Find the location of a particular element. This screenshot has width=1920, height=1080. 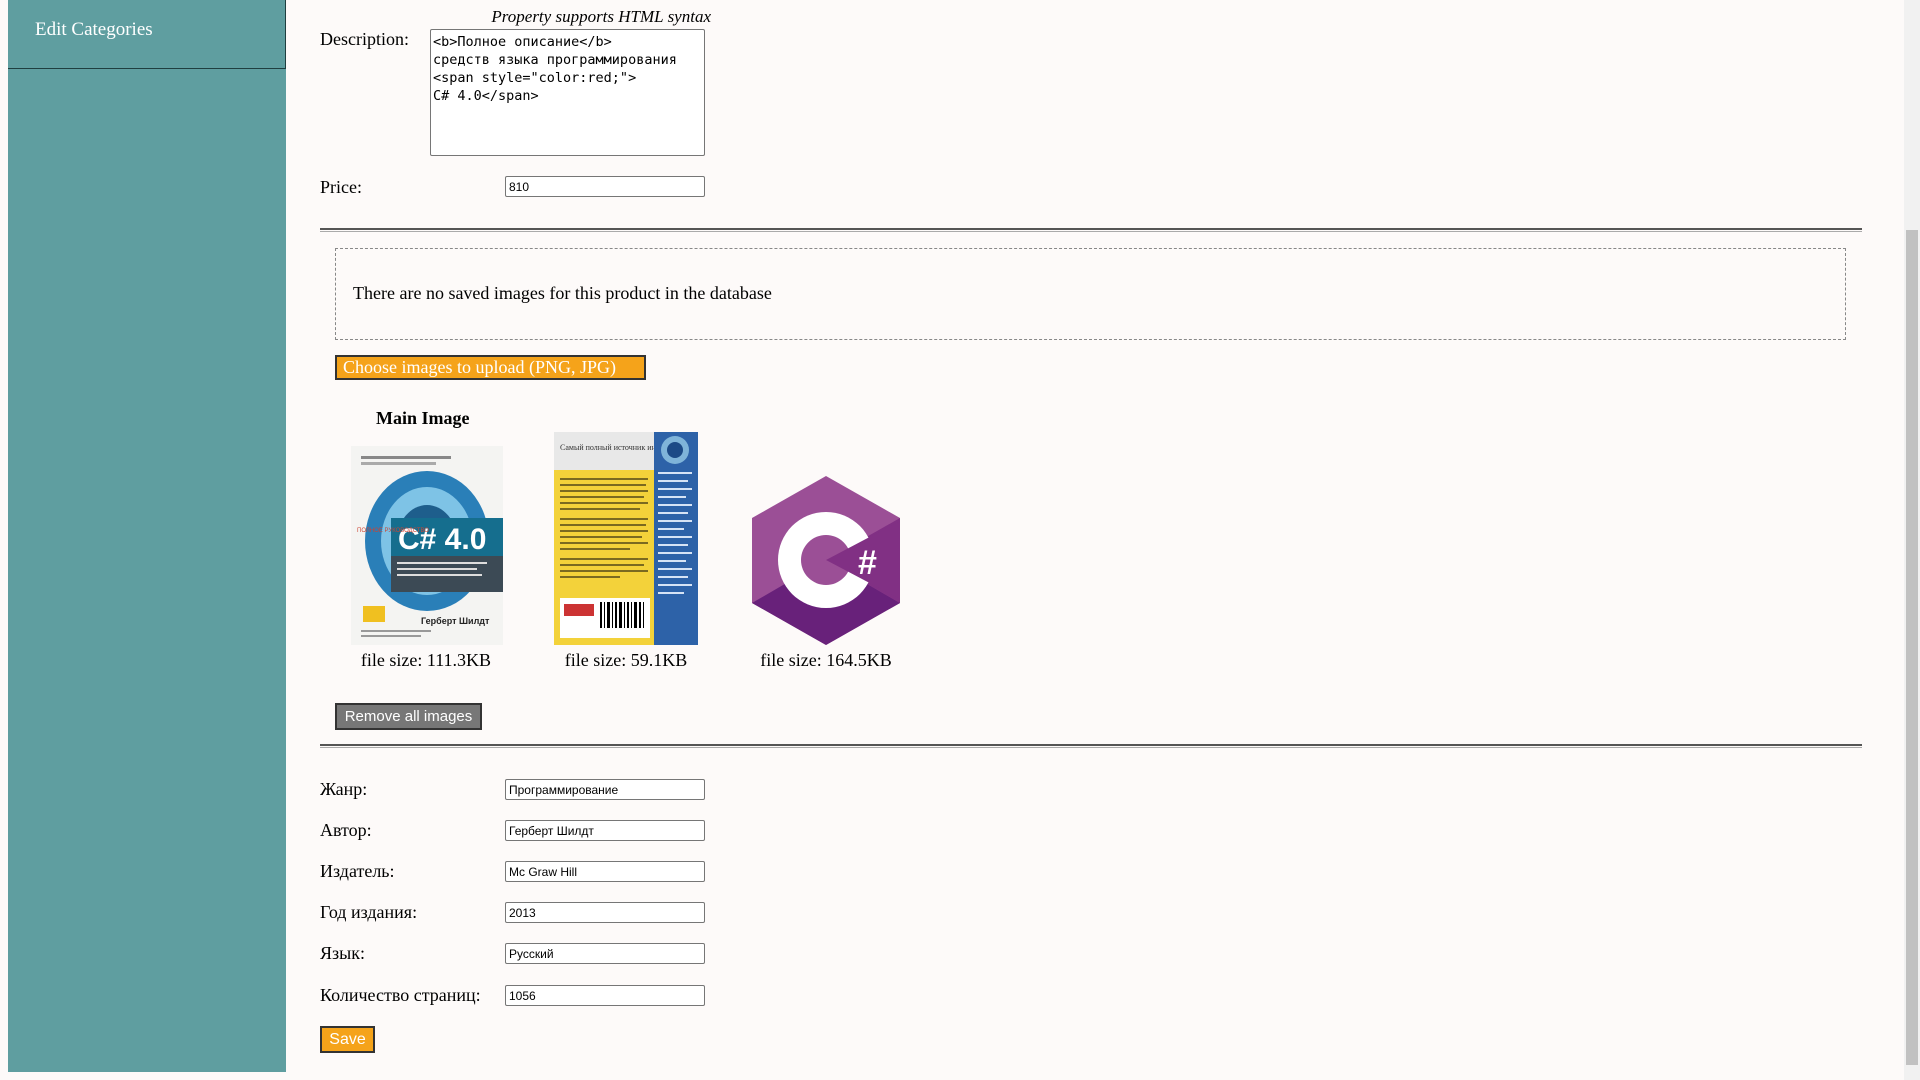

back-cover-graphic: Самый полный источник информации по C# is located at coordinates (633, 538).